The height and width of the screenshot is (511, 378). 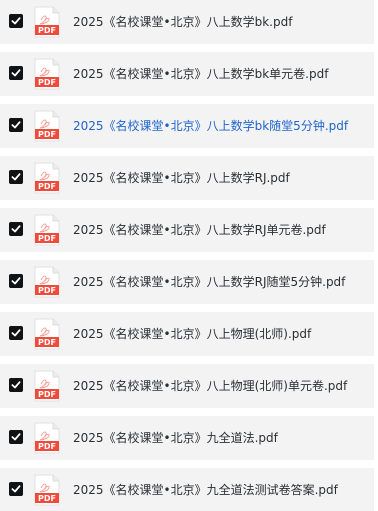 What do you see at coordinates (219, 74) in the screenshot?
I see `file-name: 2025《名校课堂•北京》八上数学bk单元卷.pdf` at bounding box center [219, 74].